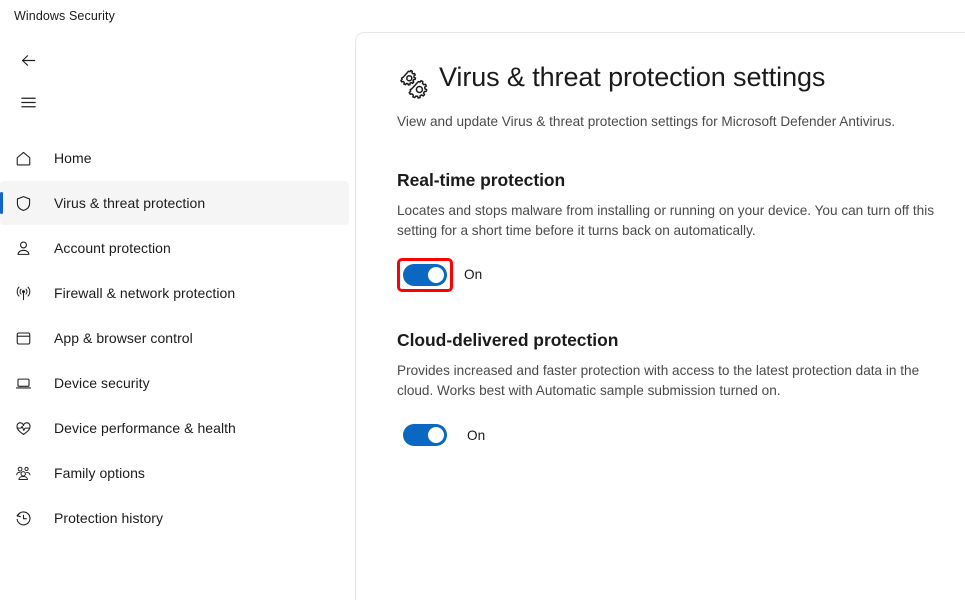 This screenshot has width=965, height=600. I want to click on sidebar-item-label: Protection history, so click(109, 518).